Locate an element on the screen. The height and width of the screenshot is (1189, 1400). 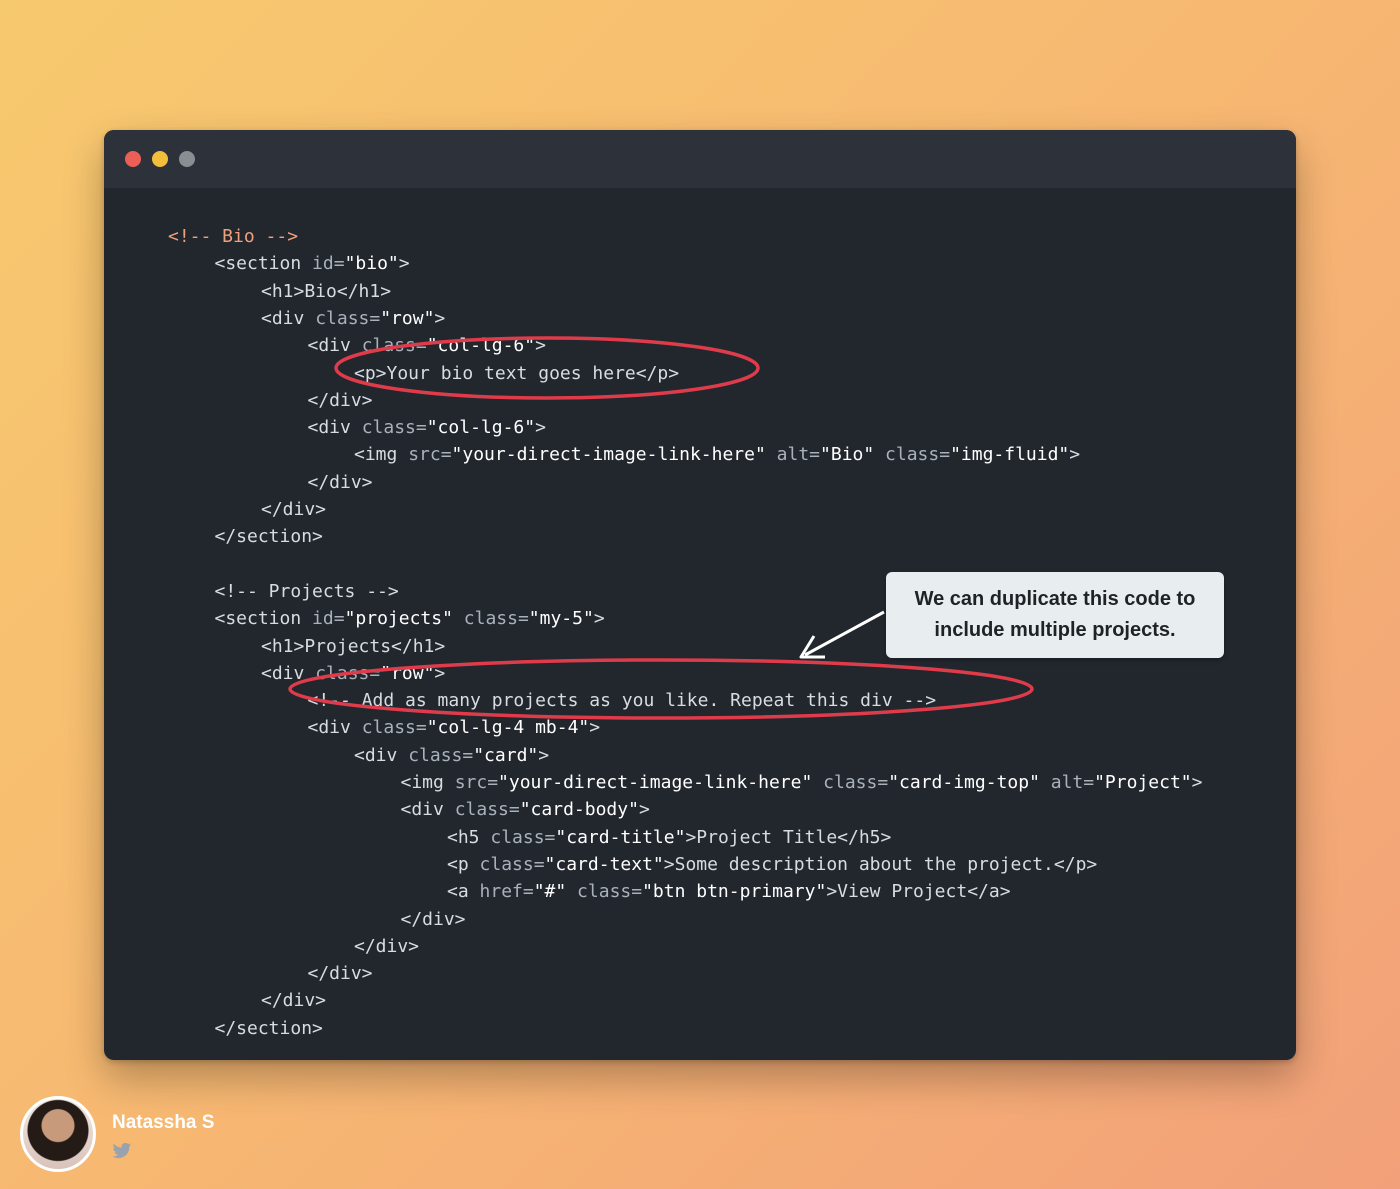
code-token: "card-text" is located at coordinates (604, 864).